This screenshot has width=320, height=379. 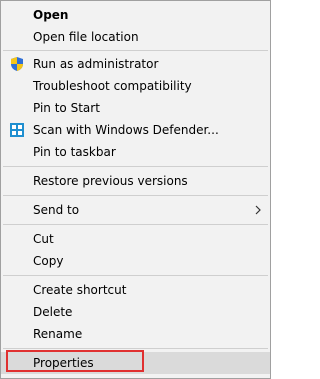 I want to click on menu-item-open-file-location: Open file location, so click(x=135, y=37).